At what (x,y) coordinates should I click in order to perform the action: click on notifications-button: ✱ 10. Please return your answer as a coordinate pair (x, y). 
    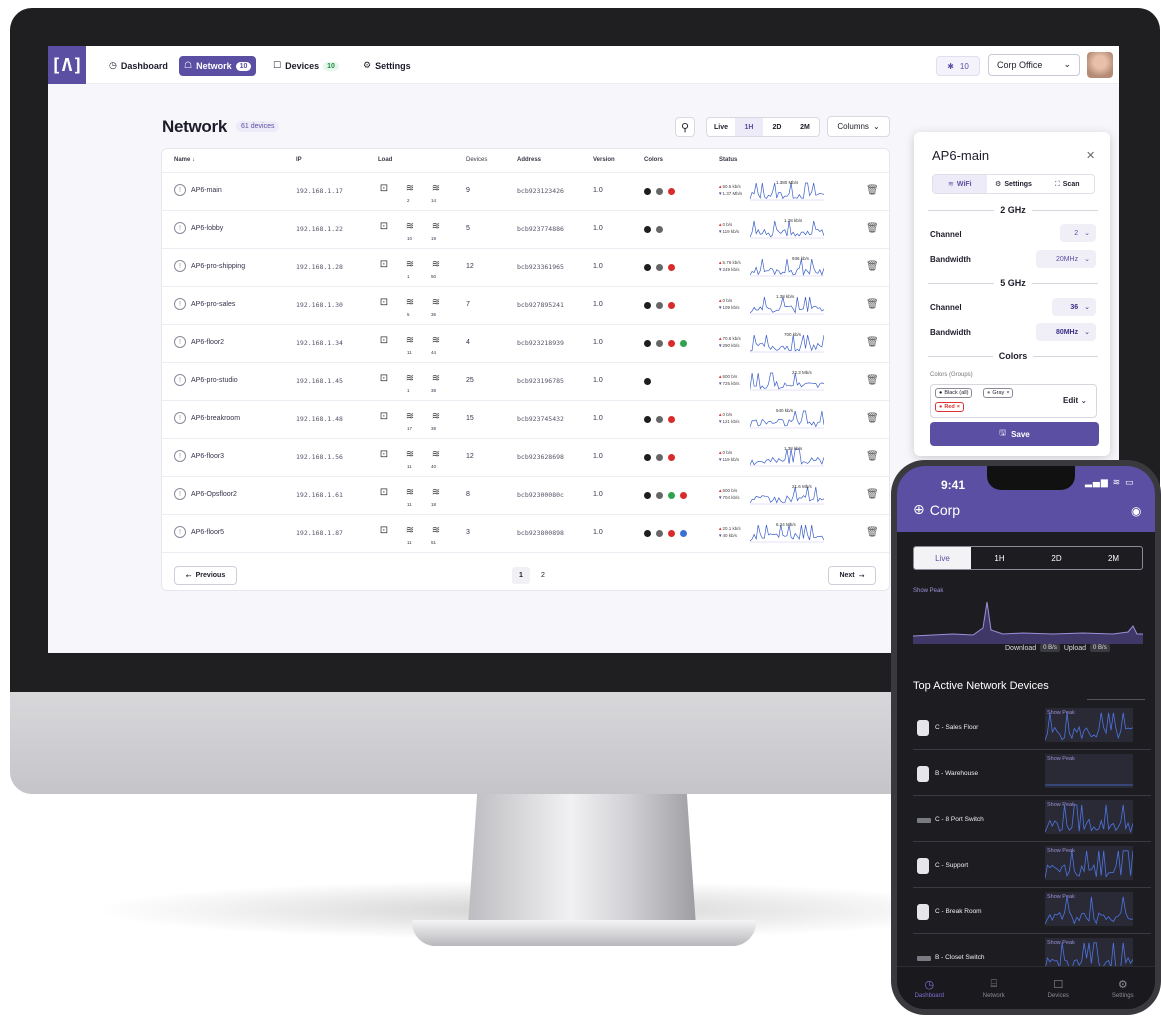
    Looking at the image, I should click on (958, 66).